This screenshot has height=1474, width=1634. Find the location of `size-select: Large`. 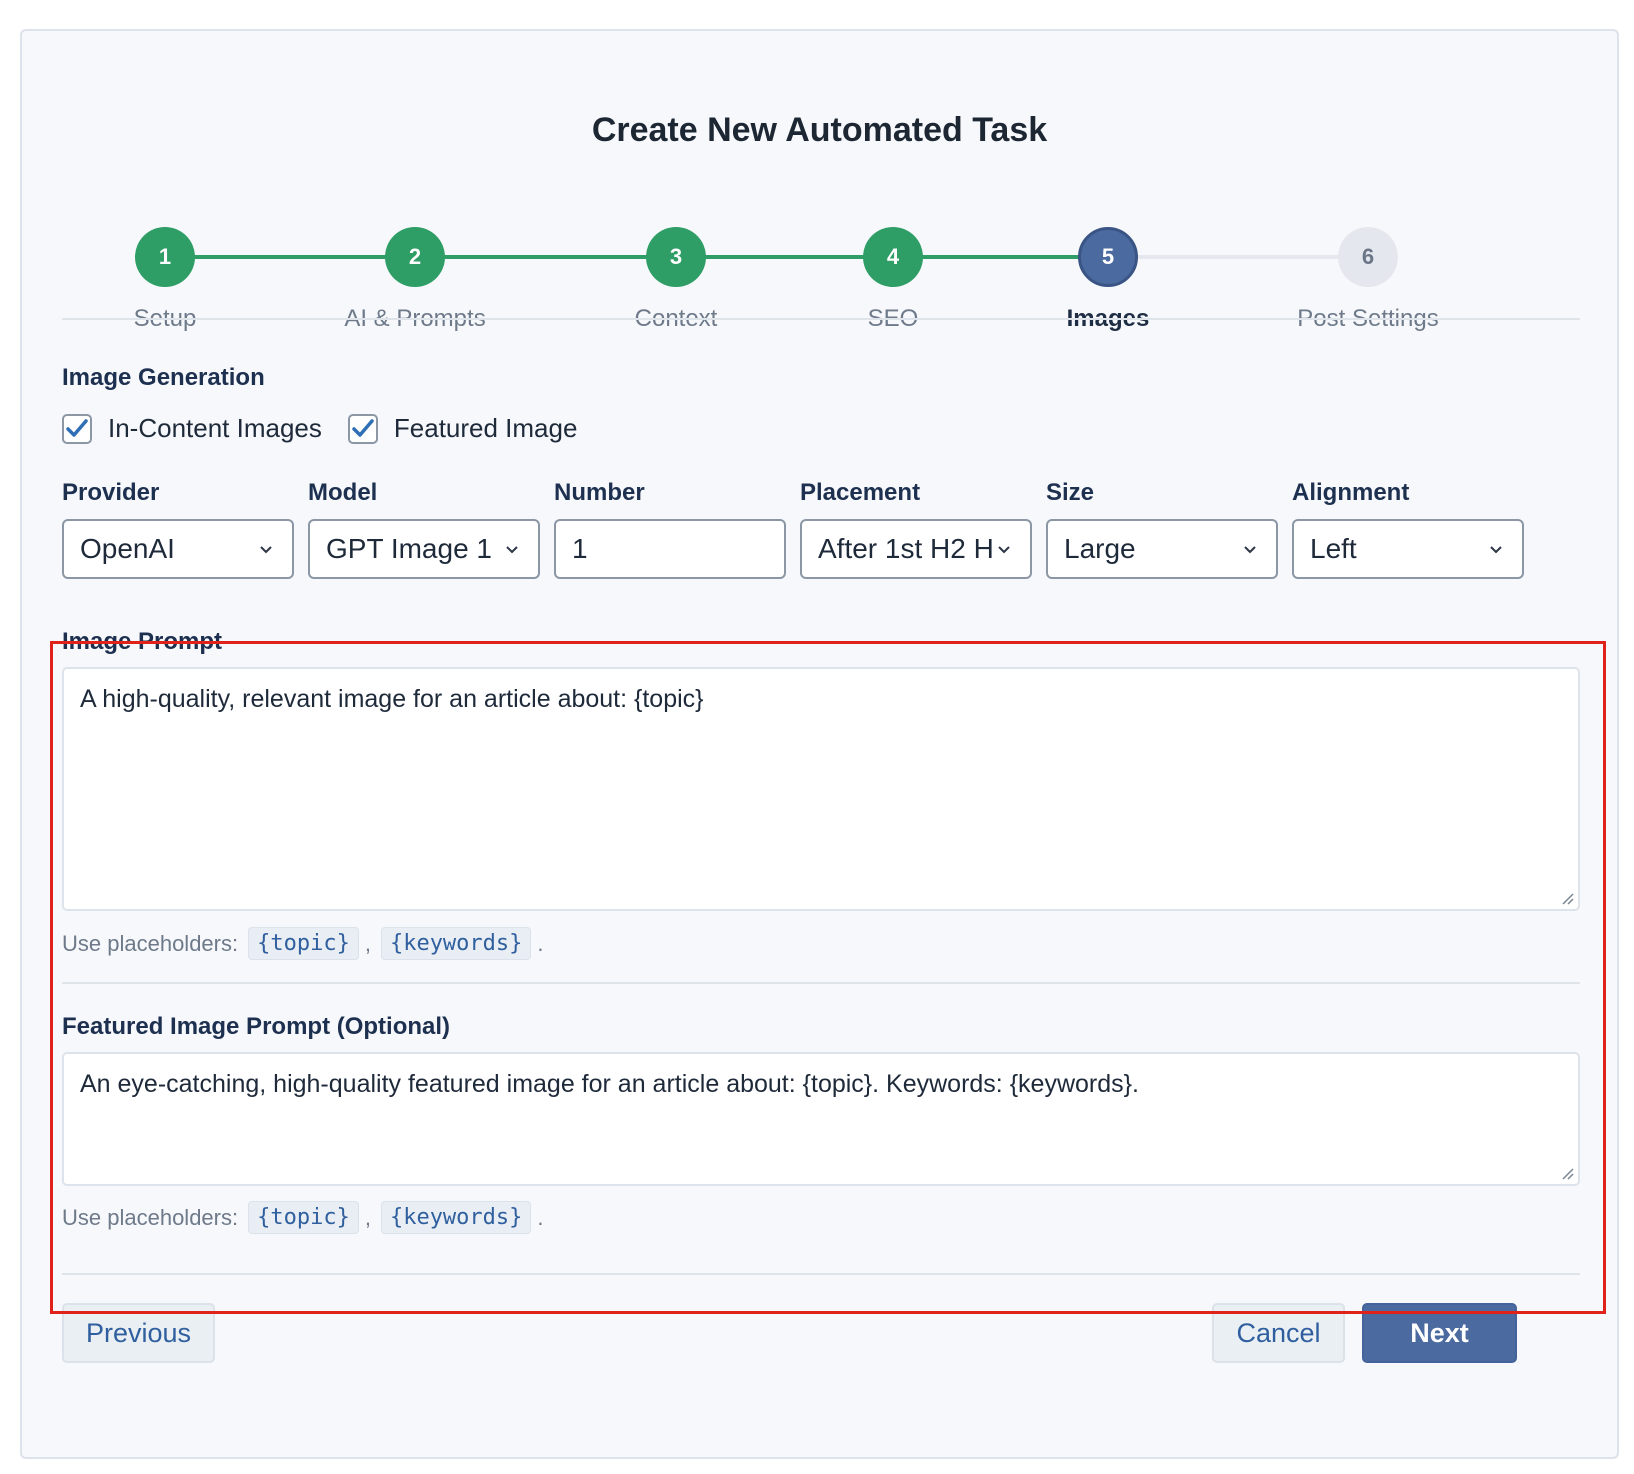

size-select: Large is located at coordinates (1162, 549).